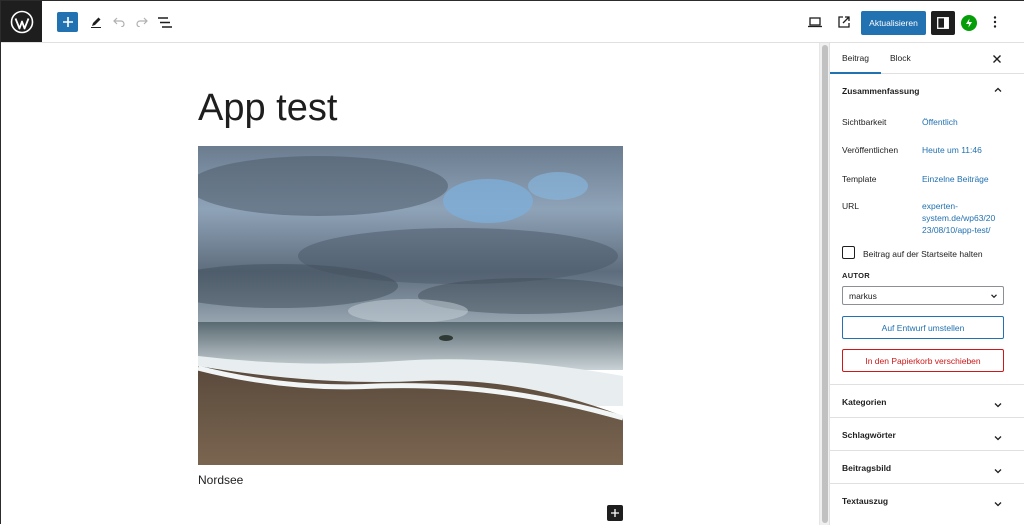 The width and height of the screenshot is (1024, 525). Describe the element at coordinates (859, 179) in the screenshot. I see `template-label: Template` at that location.